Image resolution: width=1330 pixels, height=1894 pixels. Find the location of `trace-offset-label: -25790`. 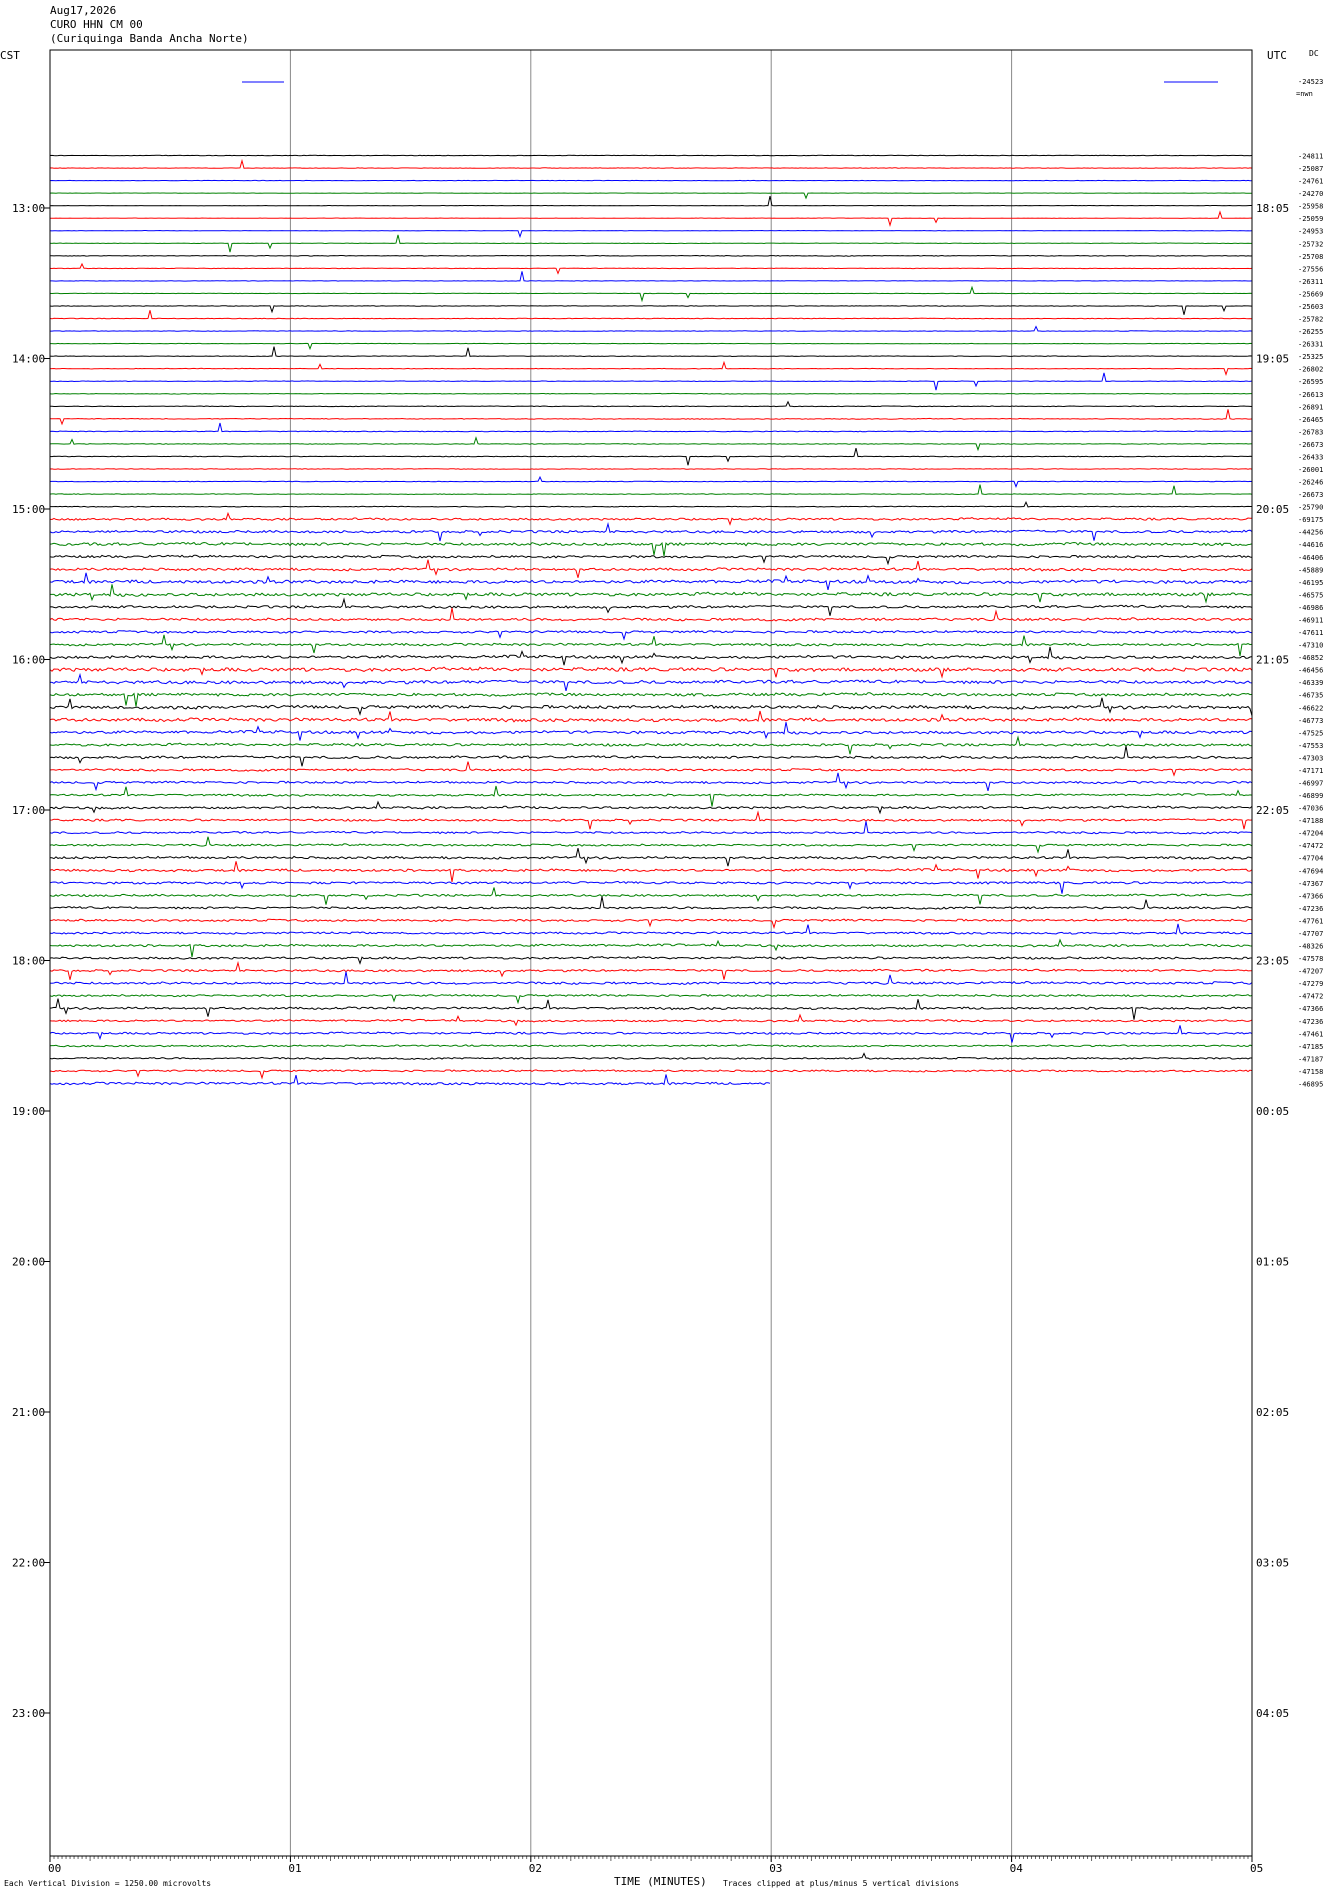

trace-offset-label: -25790 is located at coordinates (1310, 508).